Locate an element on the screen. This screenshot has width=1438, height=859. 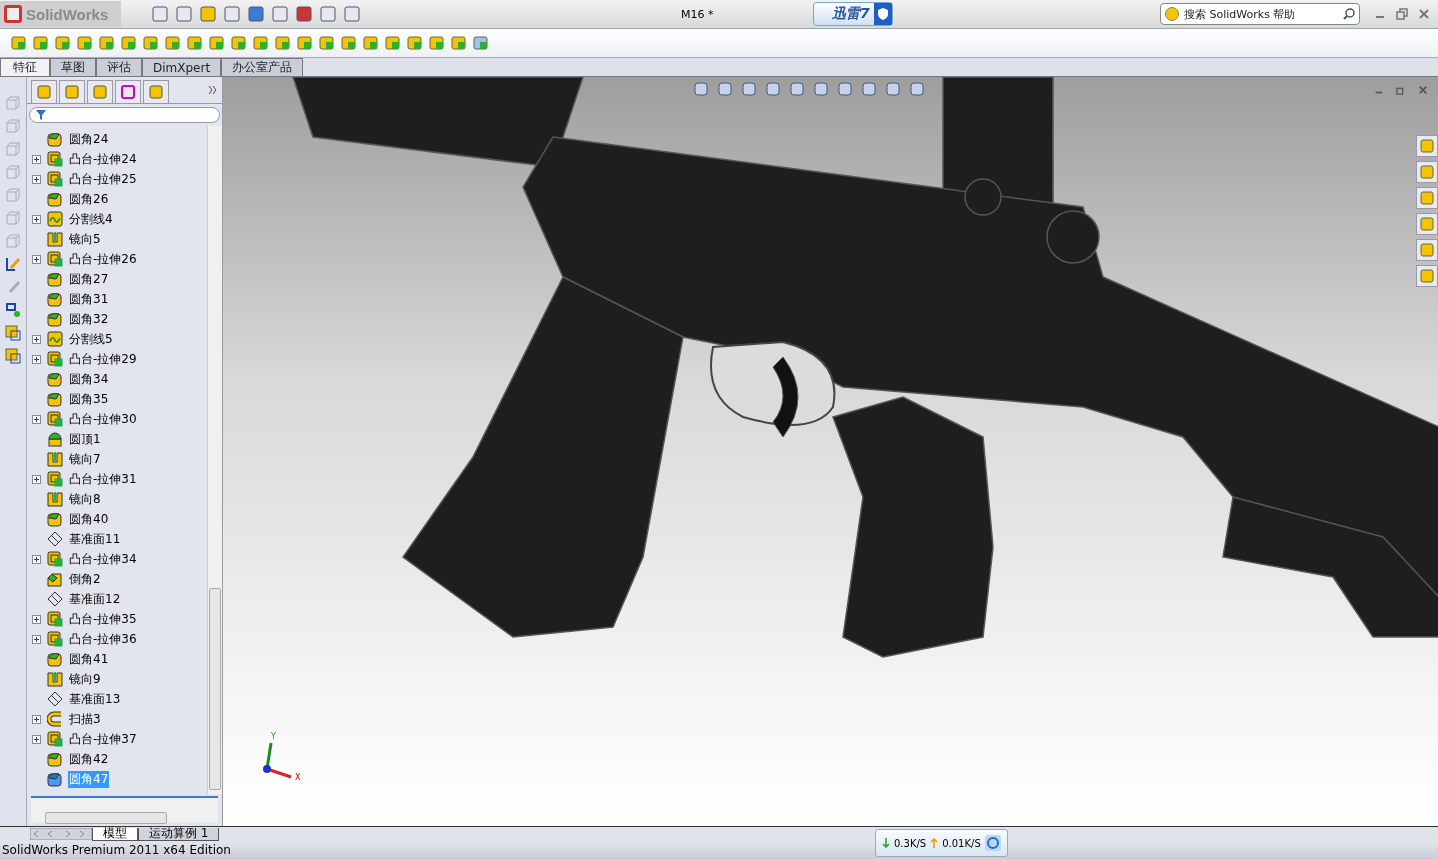
app-name: SolidWorks is located at coordinates (67, 14).